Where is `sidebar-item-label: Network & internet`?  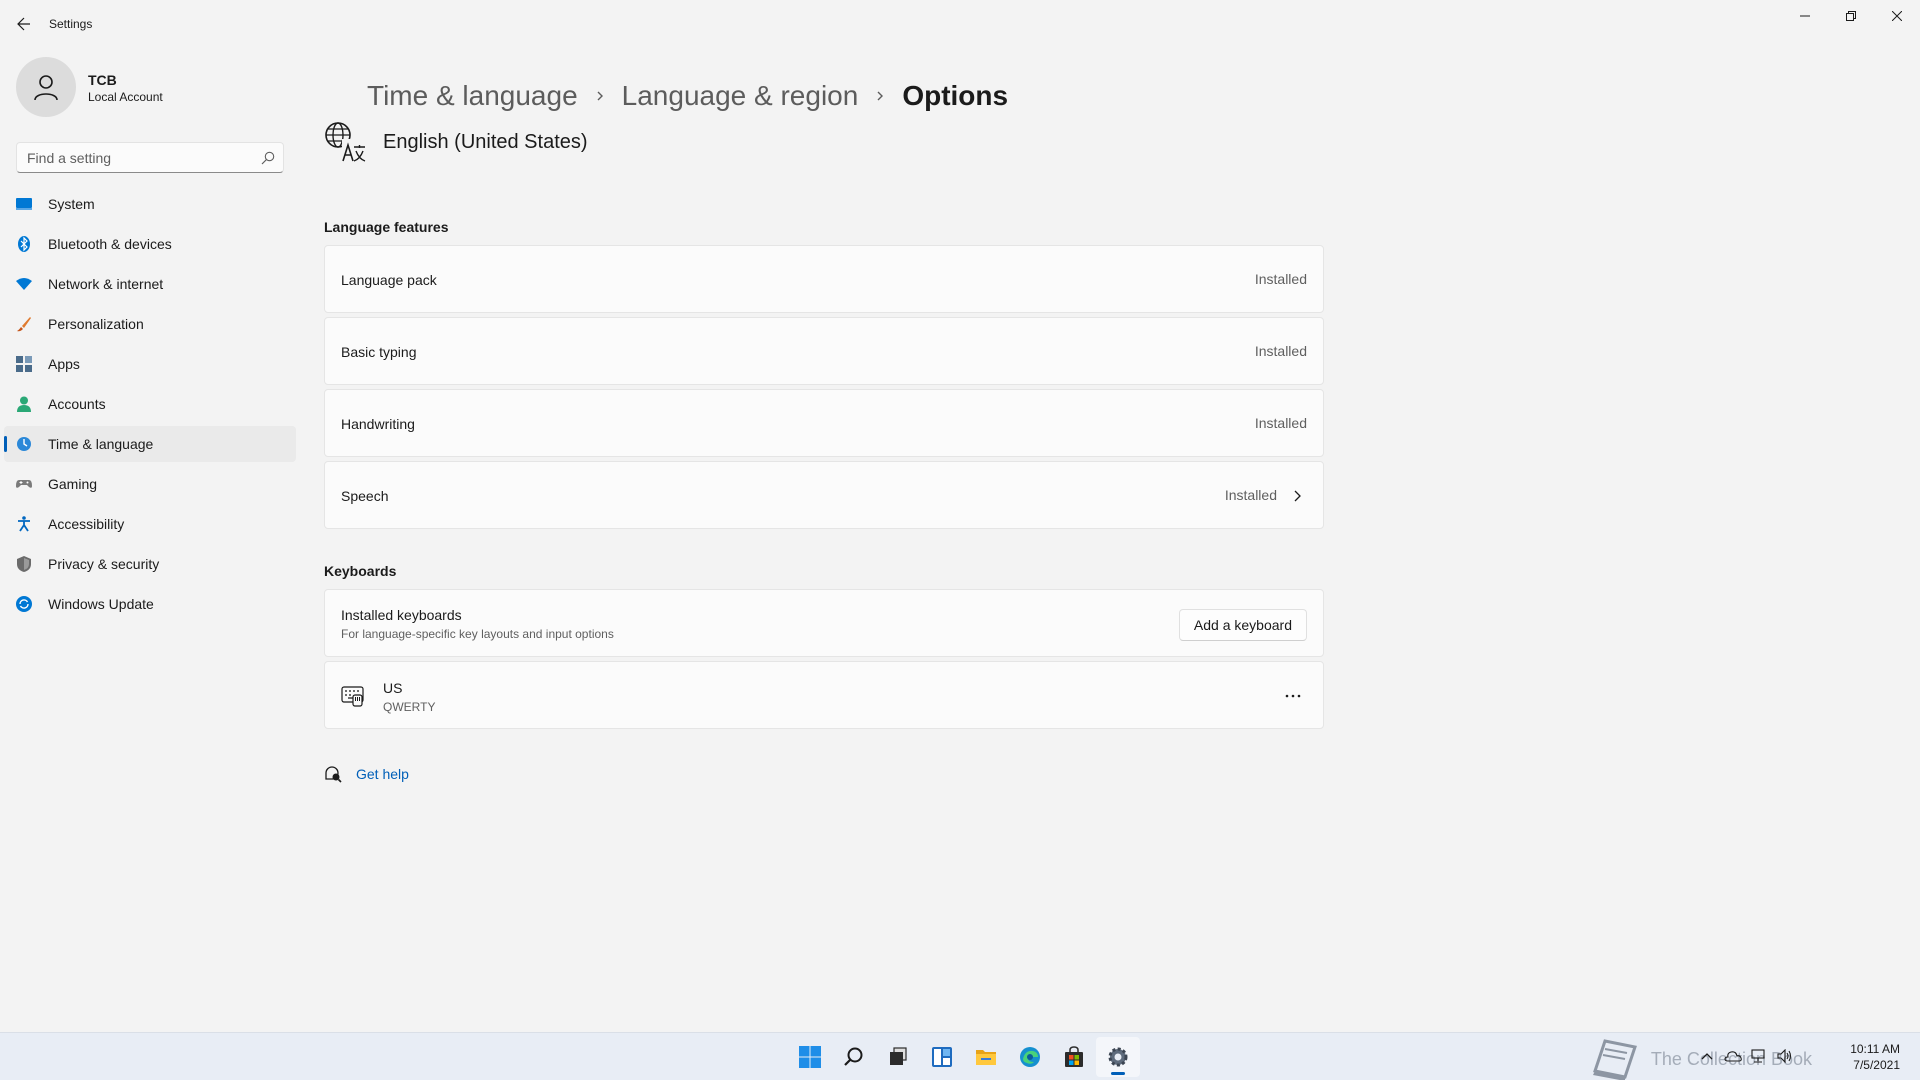 sidebar-item-label: Network & internet is located at coordinates (106, 284).